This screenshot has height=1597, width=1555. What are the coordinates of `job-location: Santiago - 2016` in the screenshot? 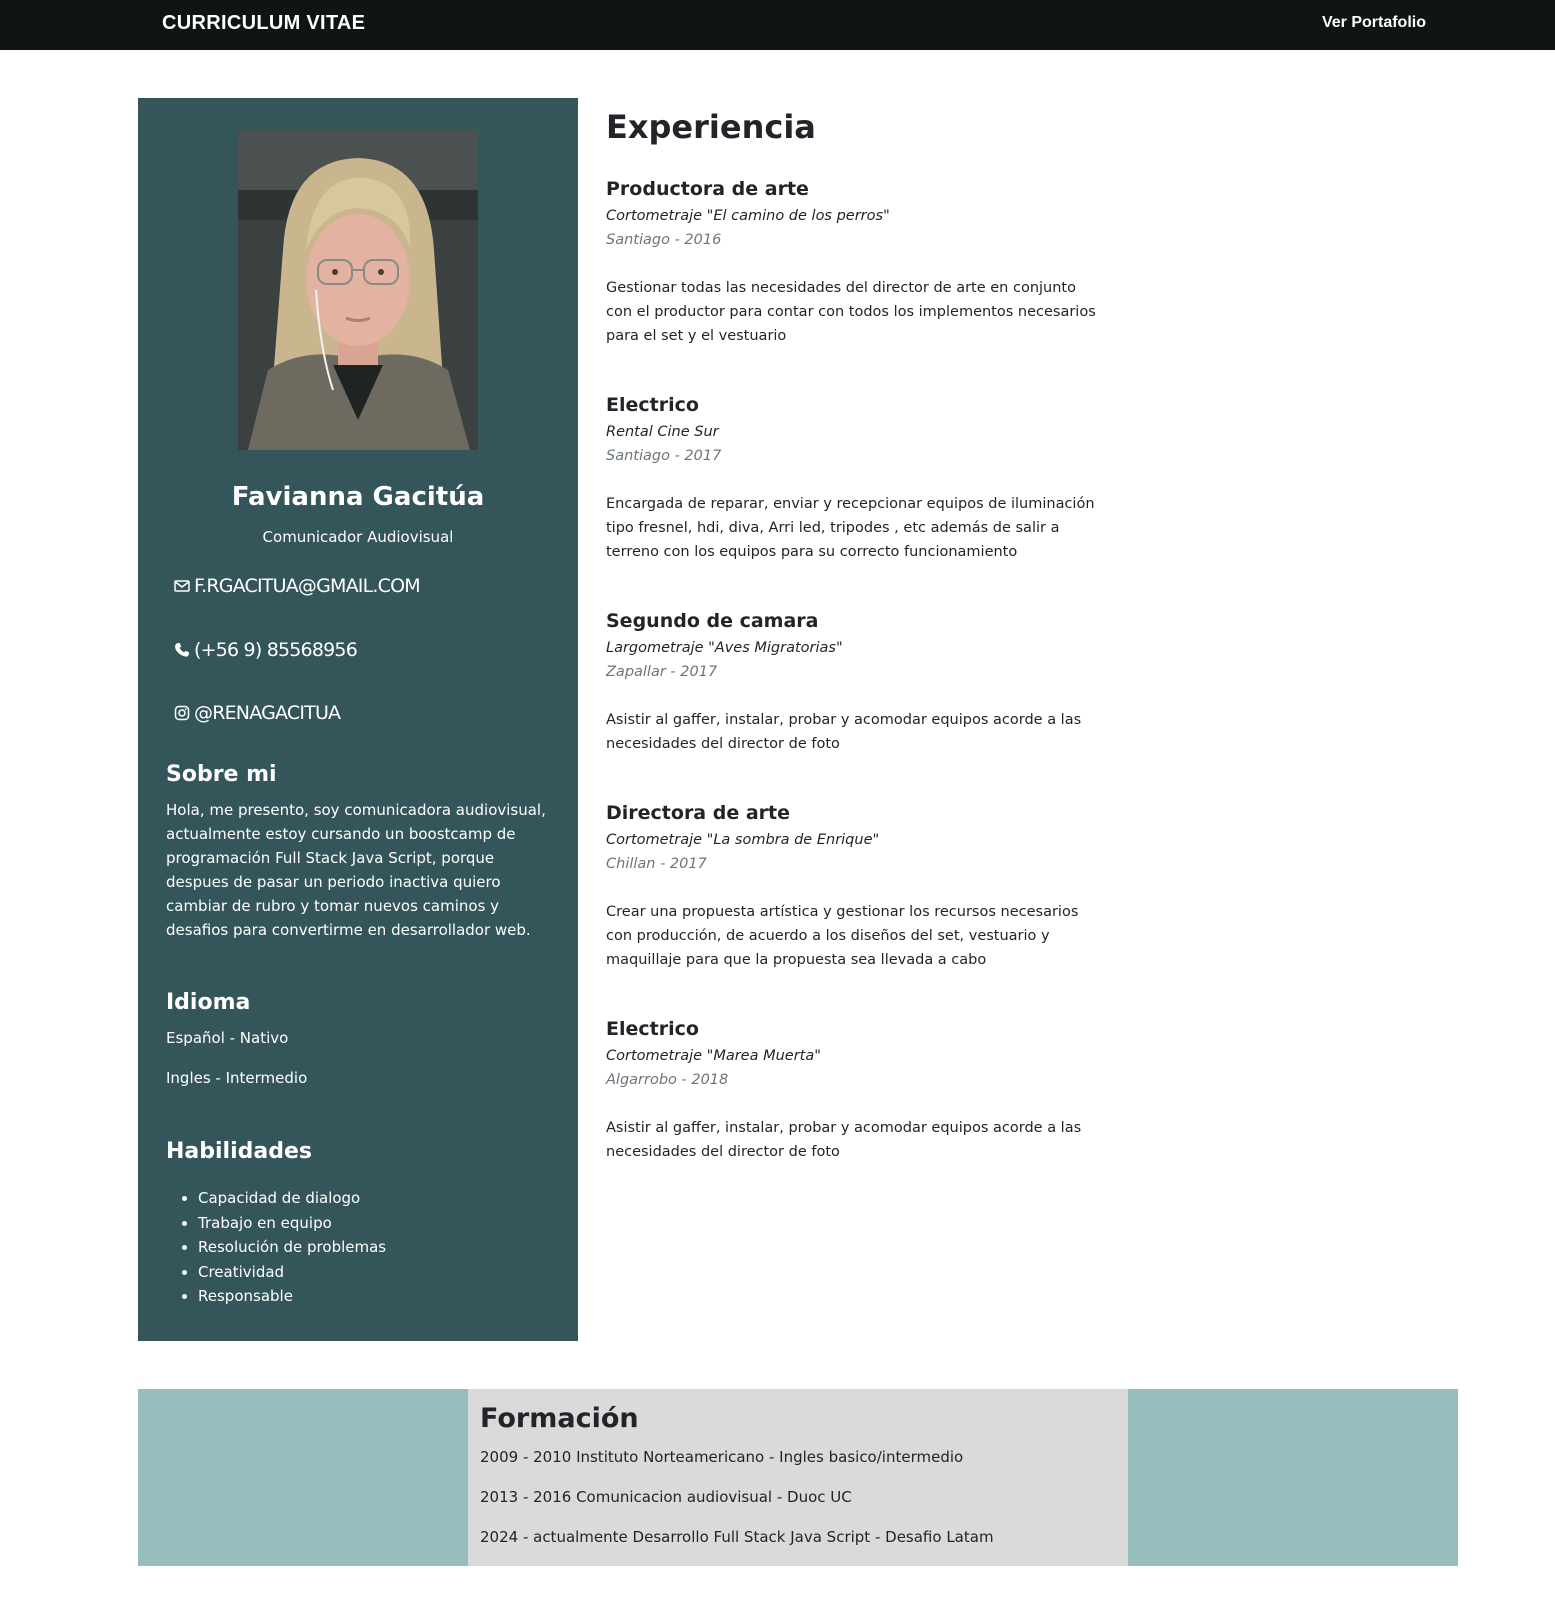 It's located at (664, 240).